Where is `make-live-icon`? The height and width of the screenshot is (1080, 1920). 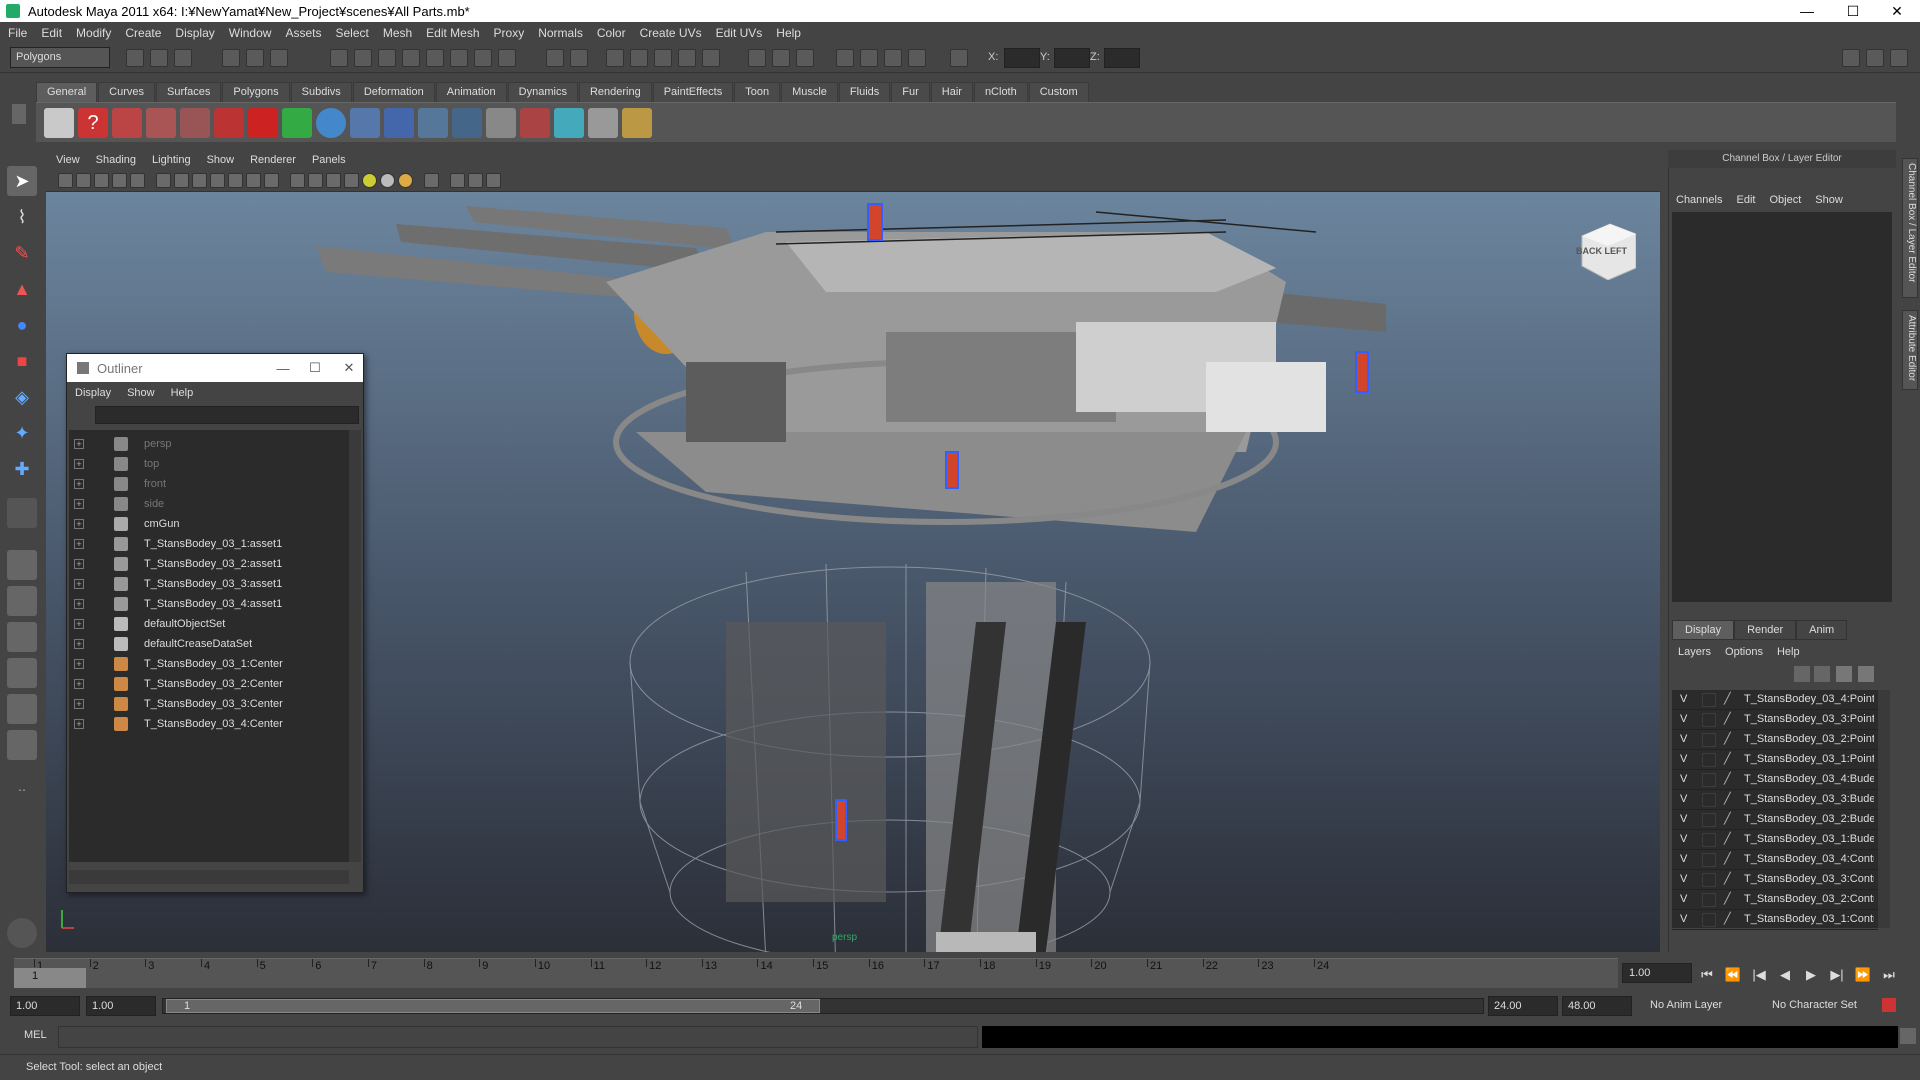 make-live-icon is located at coordinates (711, 58).